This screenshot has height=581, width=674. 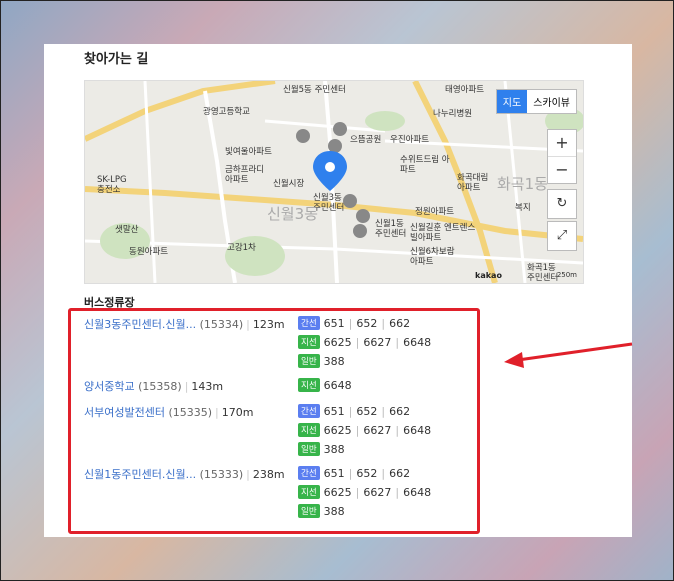 What do you see at coordinates (109, 302) in the screenshot?
I see `bus-stop-section-title: 버스정류장` at bounding box center [109, 302].